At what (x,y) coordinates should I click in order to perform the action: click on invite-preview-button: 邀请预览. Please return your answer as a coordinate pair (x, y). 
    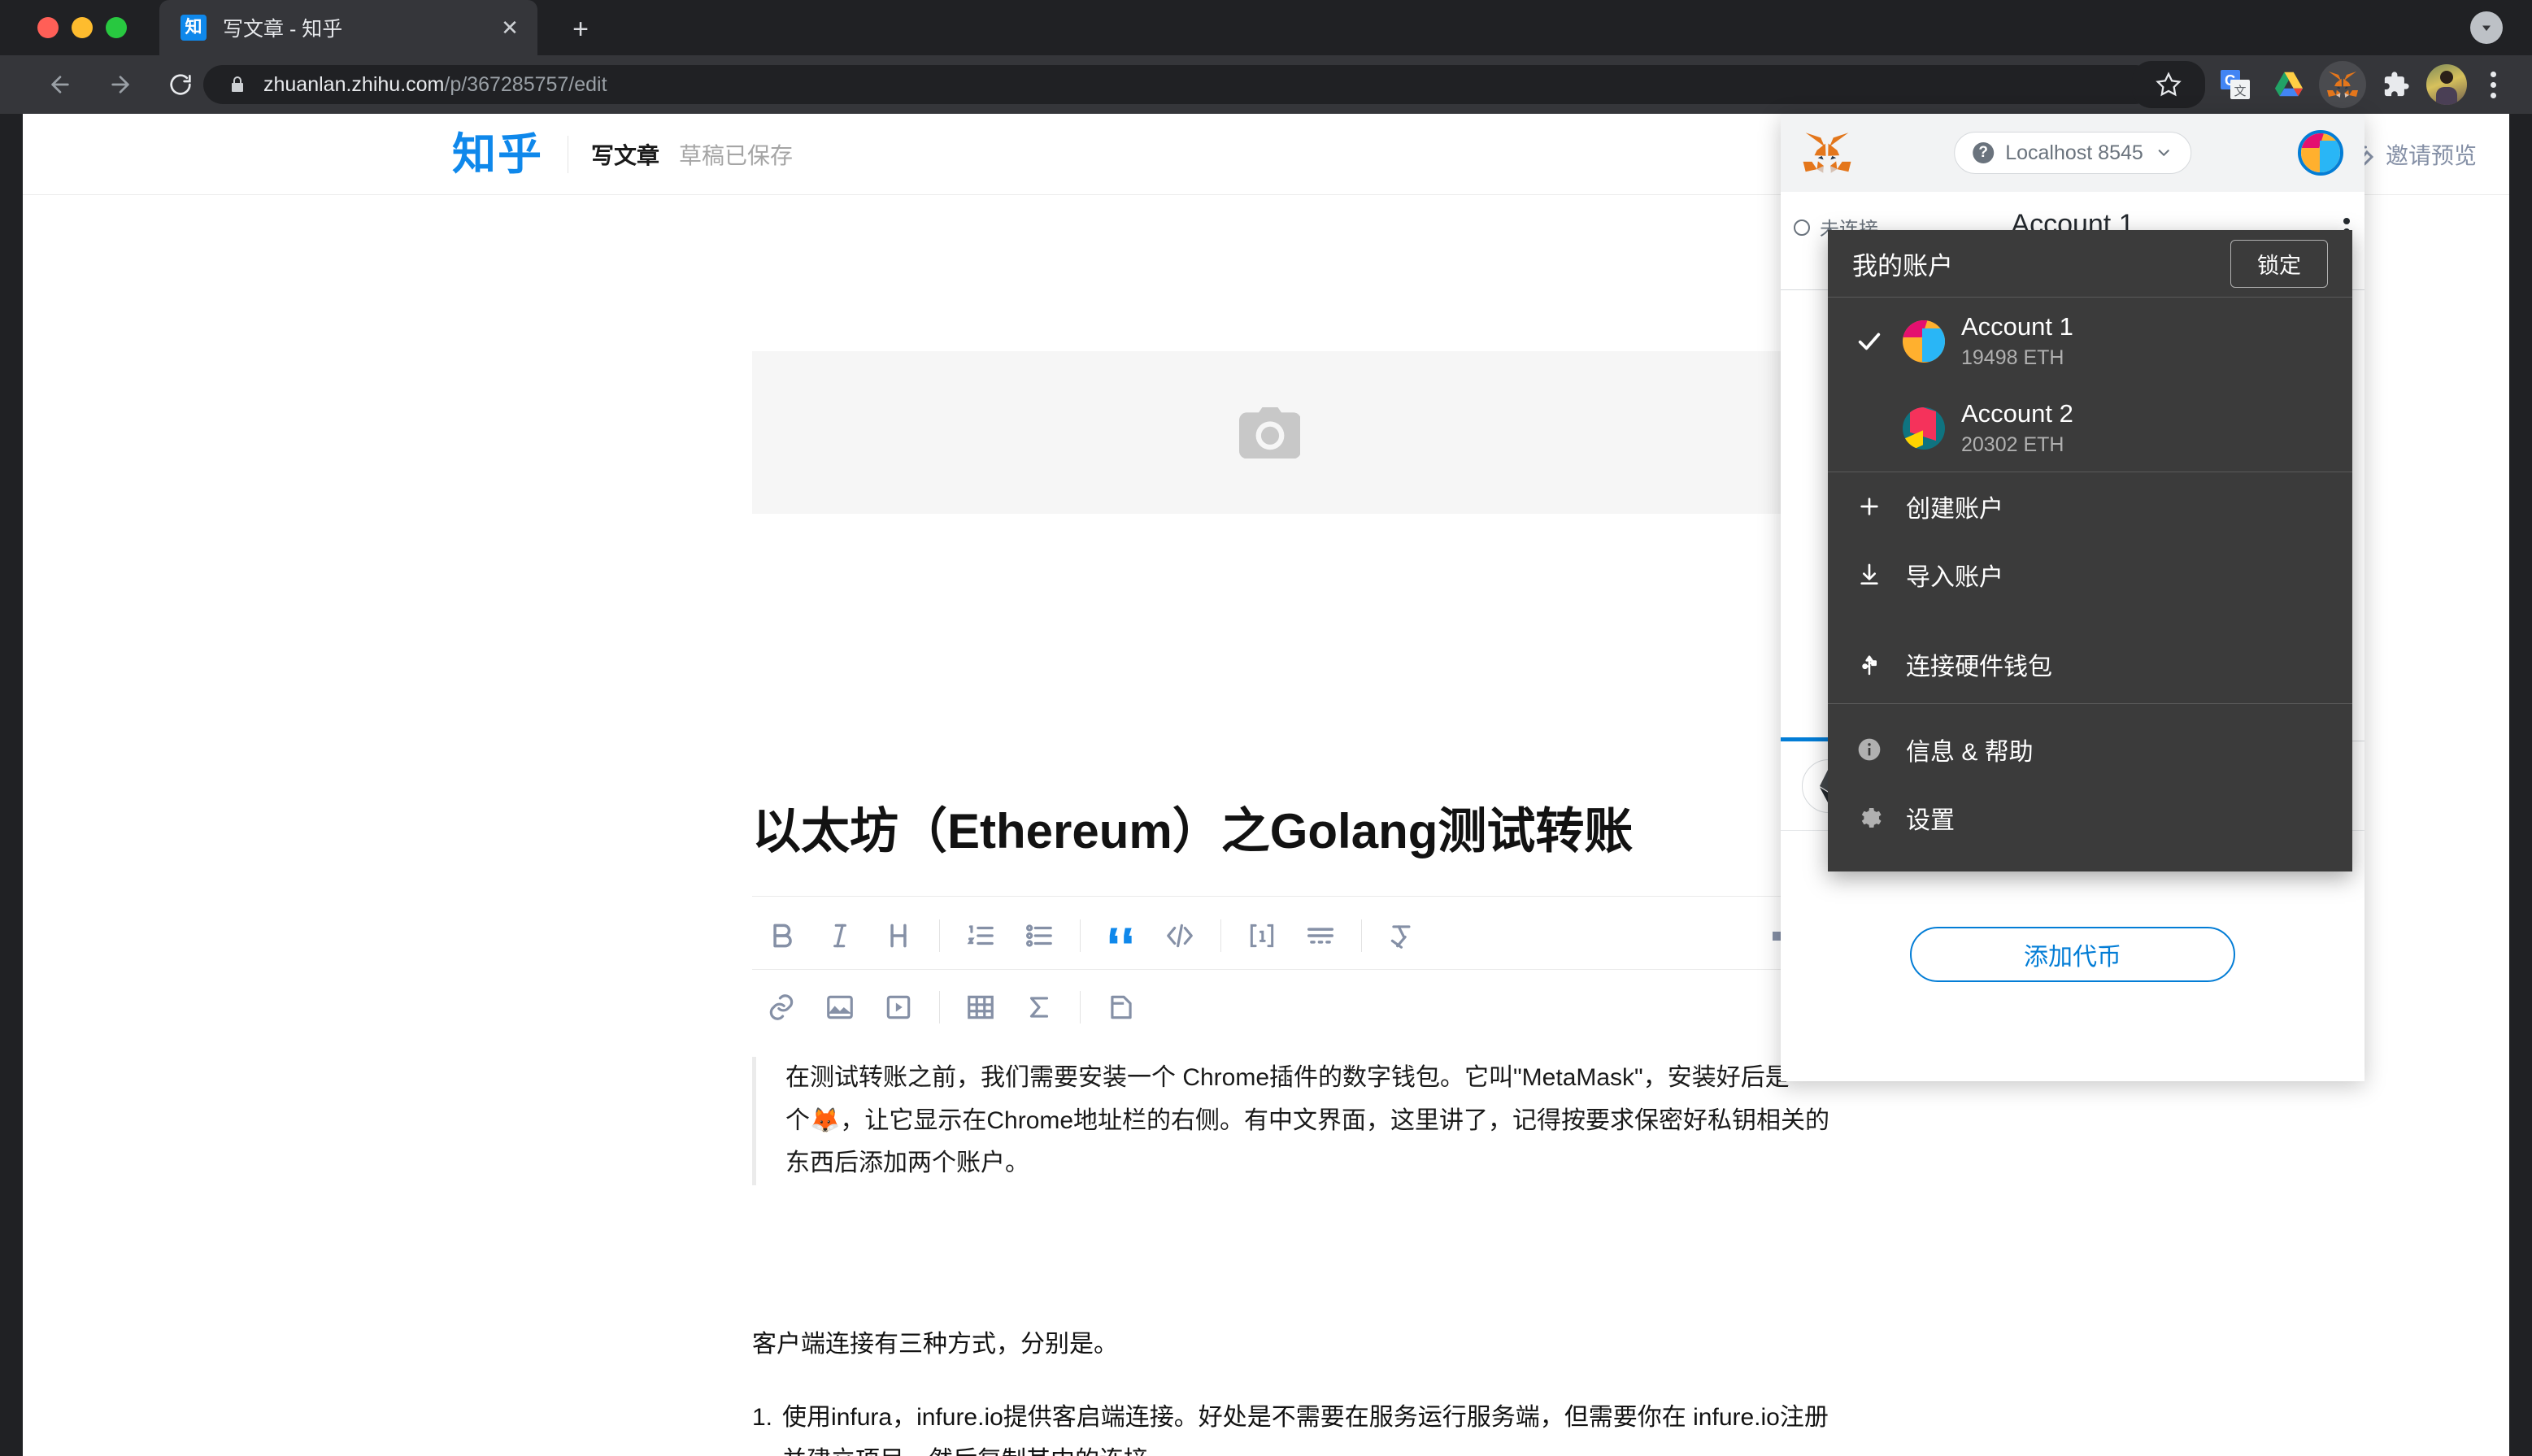
    Looking at the image, I should click on (2411, 155).